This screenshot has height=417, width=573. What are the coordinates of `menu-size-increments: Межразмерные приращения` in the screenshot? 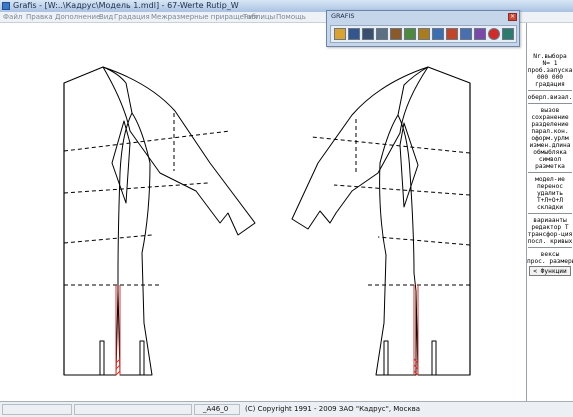 It's located at (204, 17).